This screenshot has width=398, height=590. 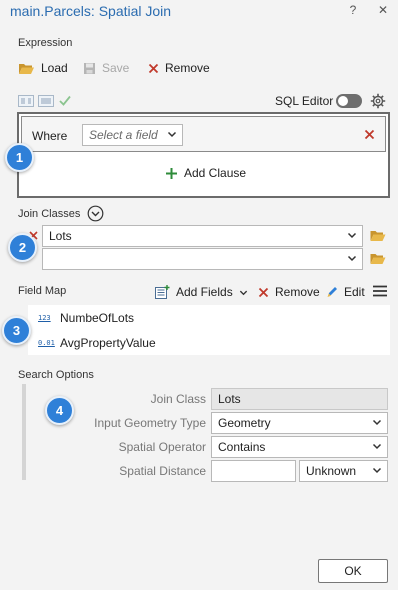 I want to click on plus-icon, so click(x=171, y=173).